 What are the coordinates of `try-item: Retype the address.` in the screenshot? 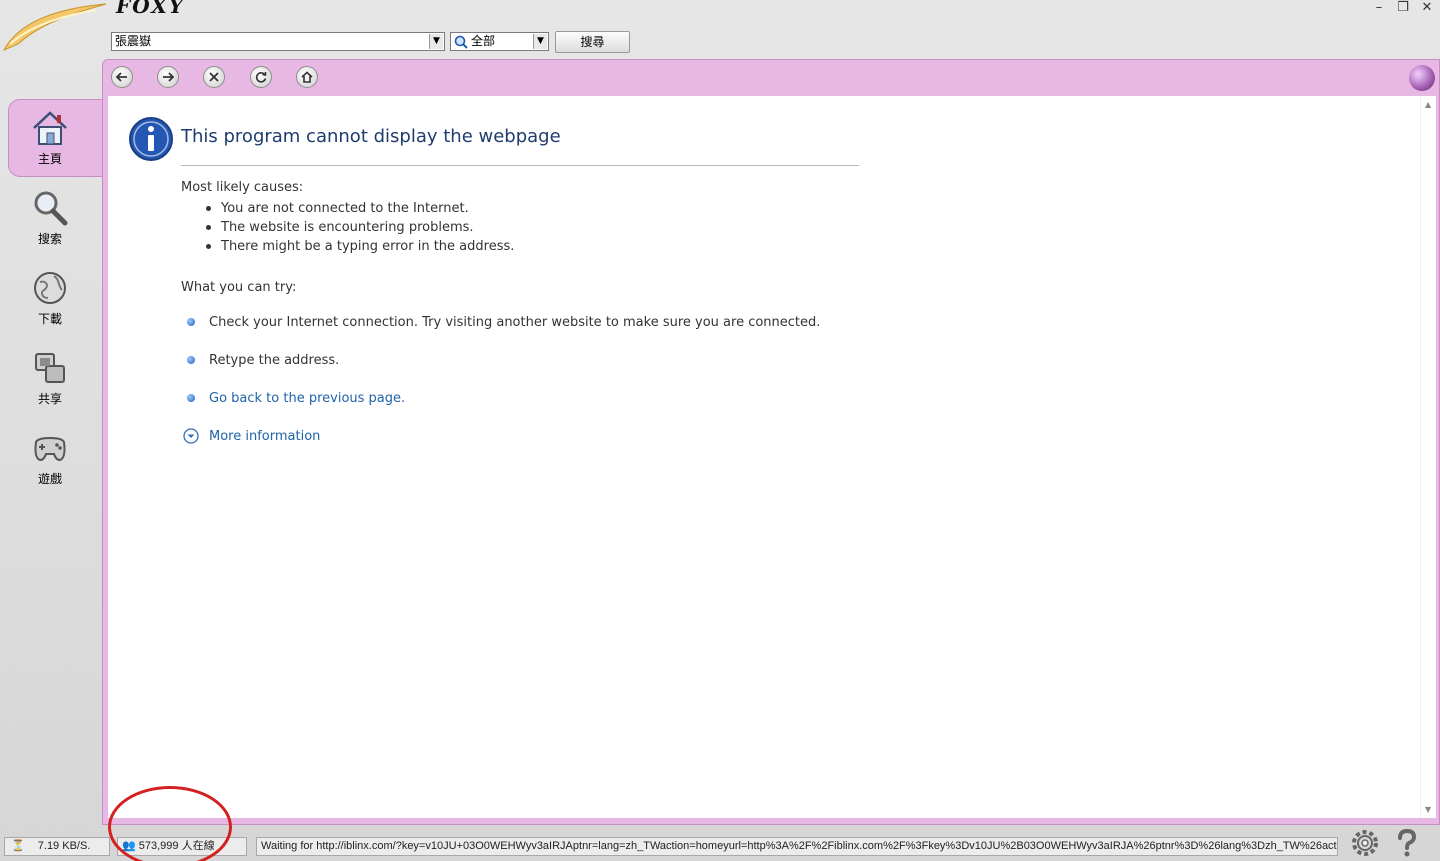 It's located at (274, 360).